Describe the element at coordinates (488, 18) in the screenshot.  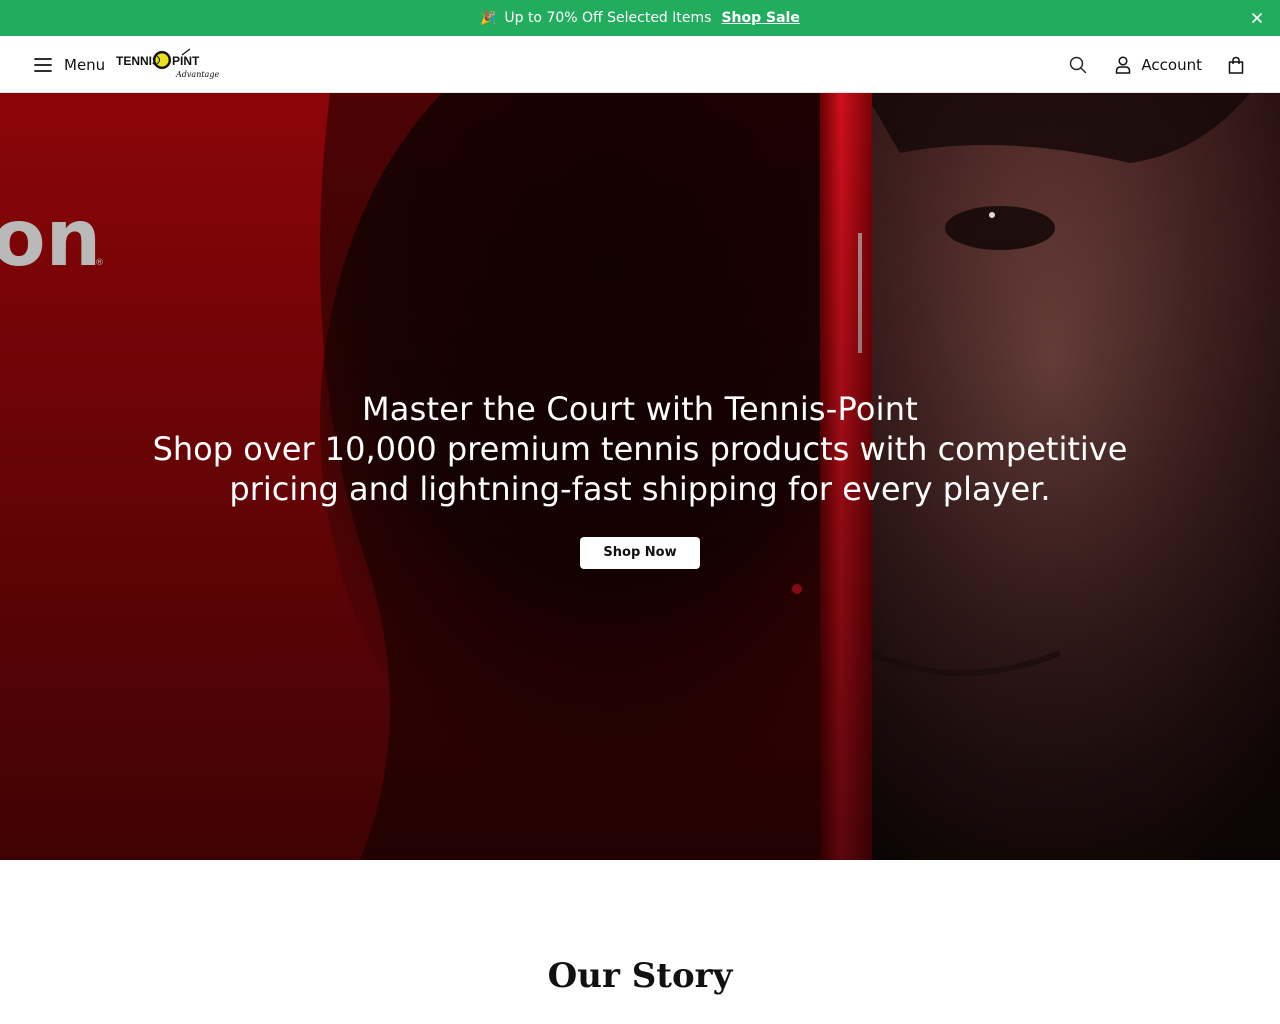
I see `party-icon: 🎉` at that location.